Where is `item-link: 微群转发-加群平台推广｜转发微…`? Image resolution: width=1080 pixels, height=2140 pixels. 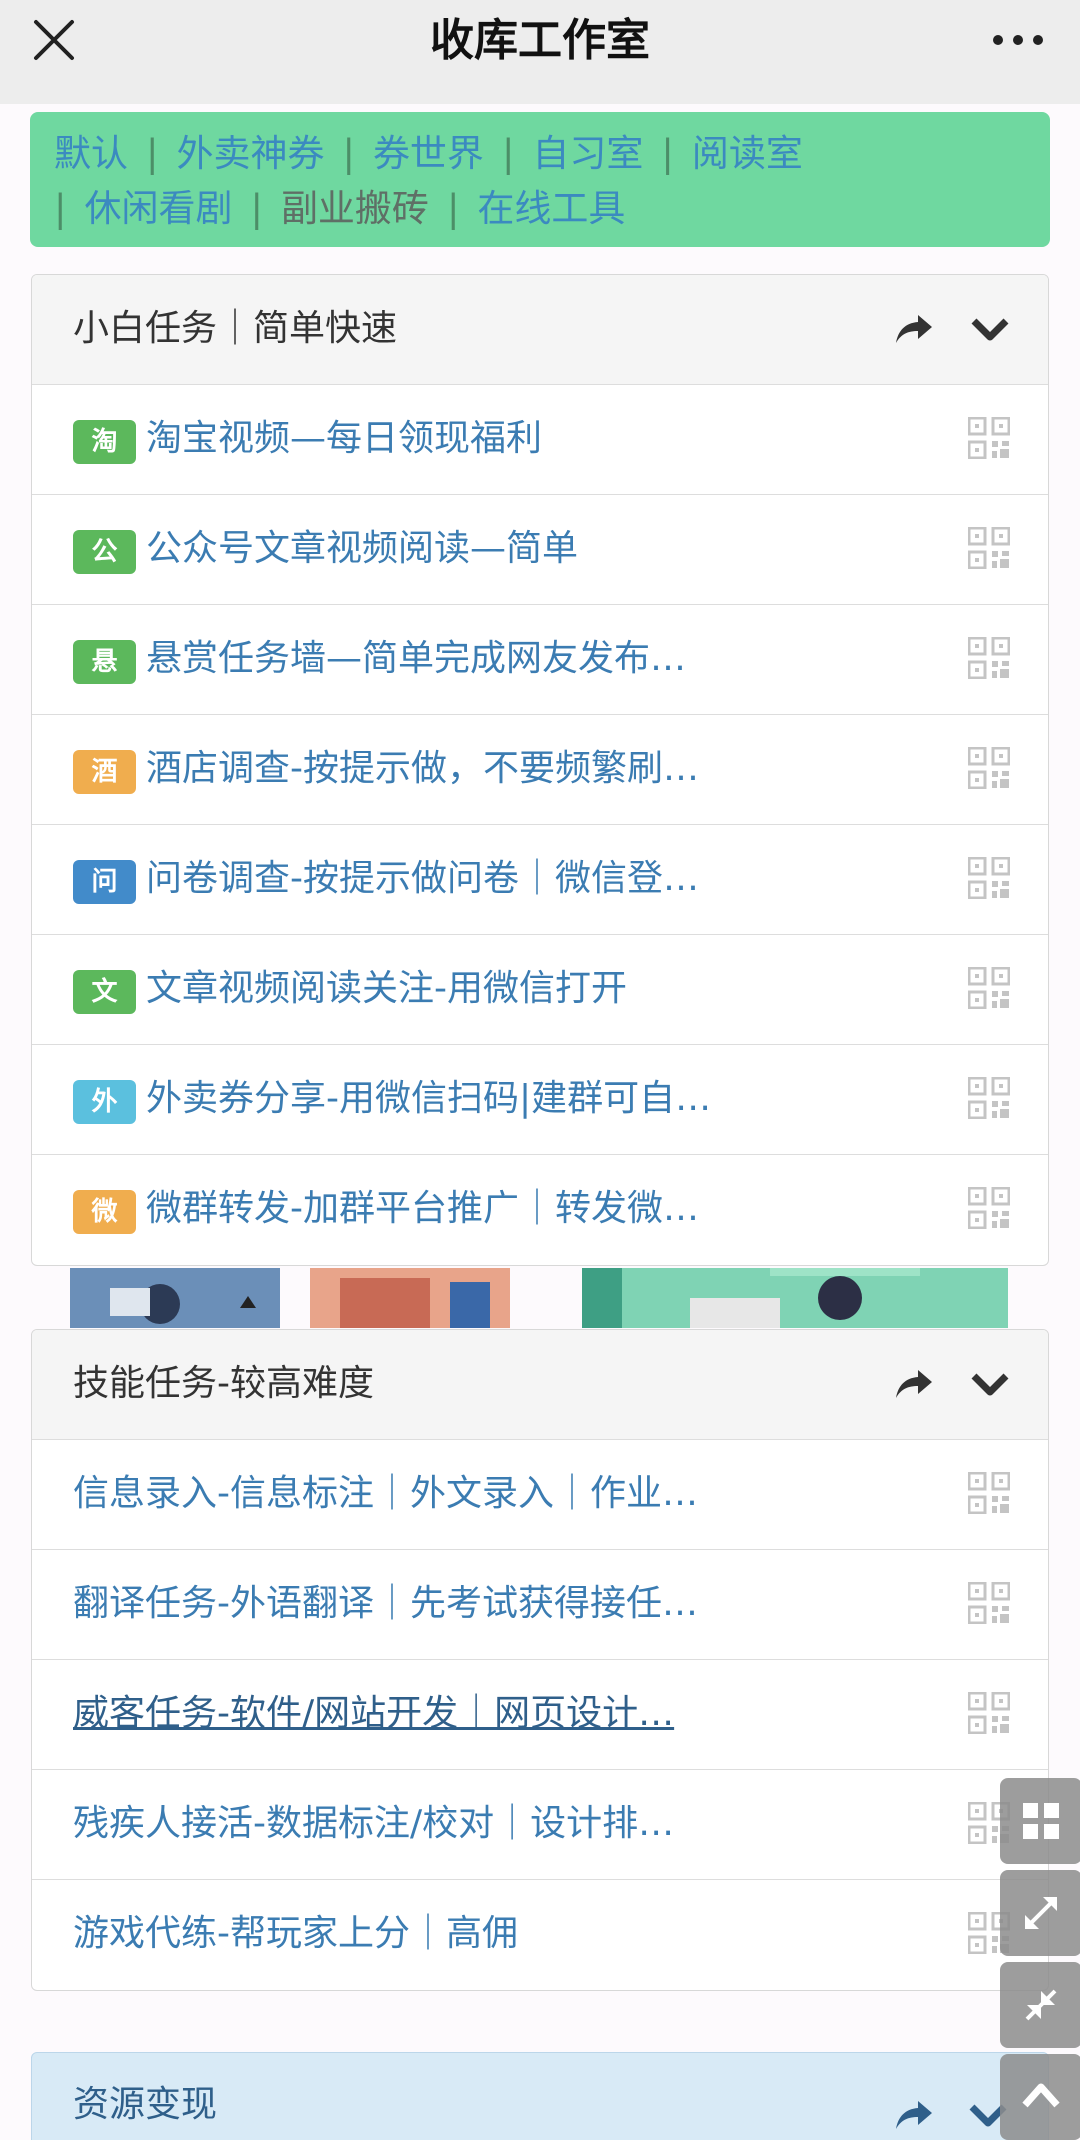 item-link: 微群转发-加群平台推广｜转发微… is located at coordinates (422, 1209).